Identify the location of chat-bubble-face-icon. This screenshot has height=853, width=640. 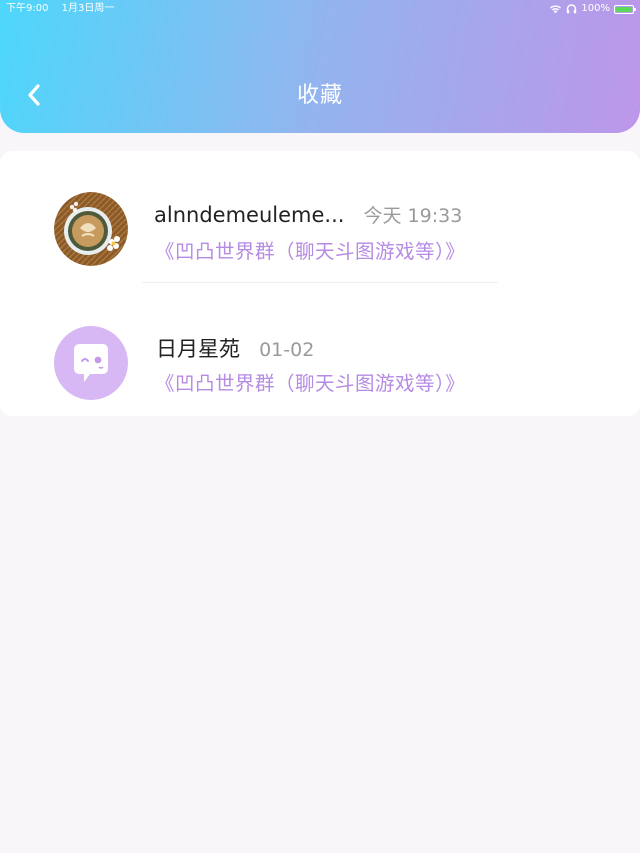
(91, 363).